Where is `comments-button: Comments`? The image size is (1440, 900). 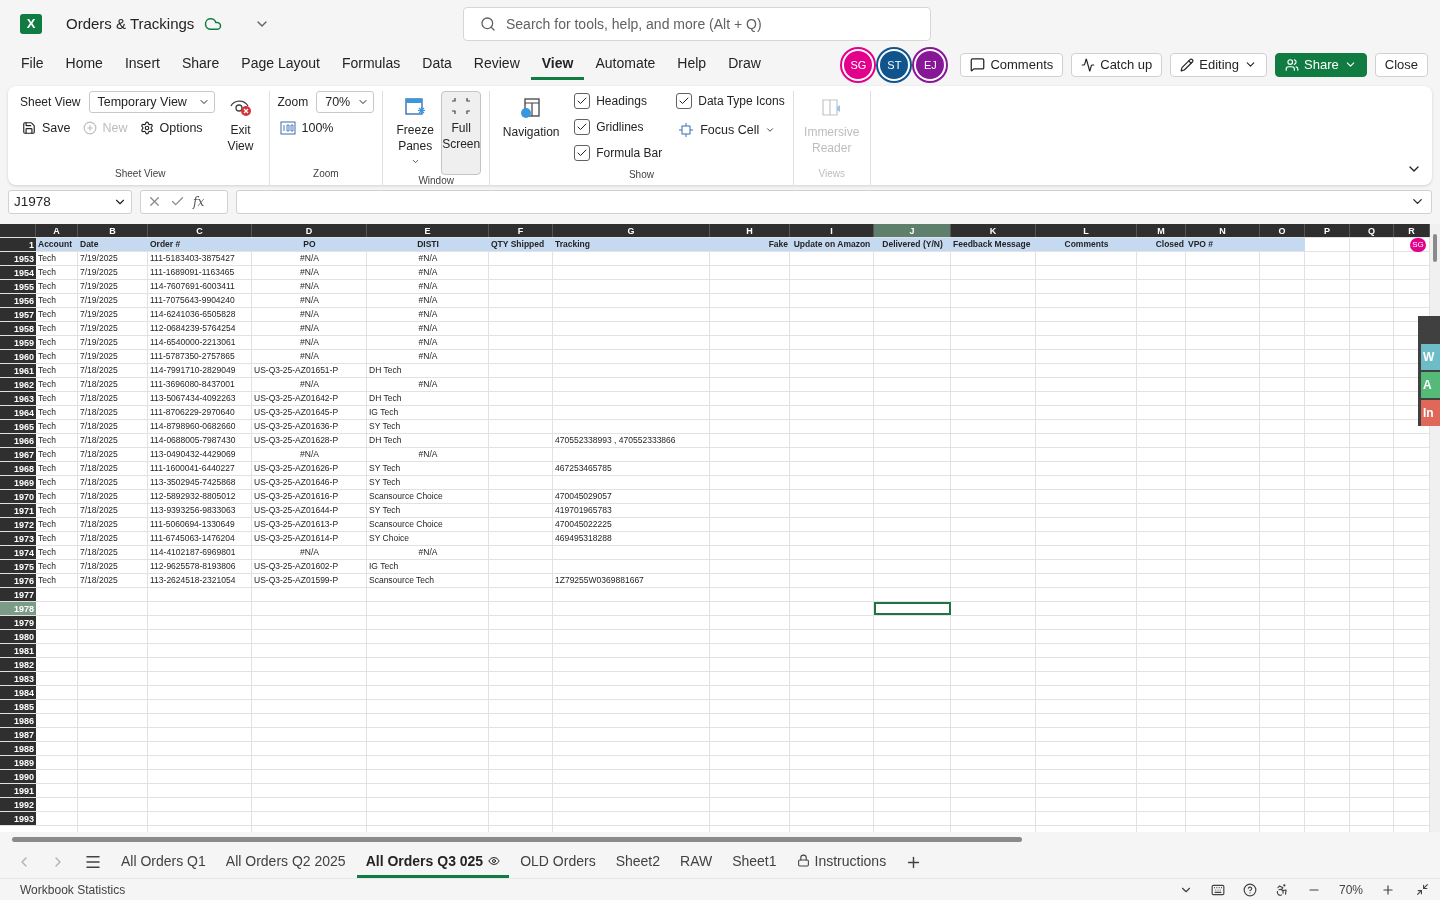 comments-button: Comments is located at coordinates (1012, 64).